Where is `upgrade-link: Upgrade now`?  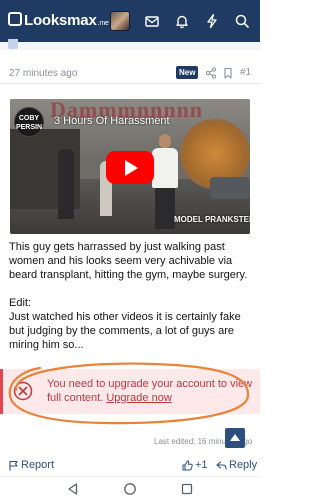
upgrade-link: Upgrade now is located at coordinates (138, 398).